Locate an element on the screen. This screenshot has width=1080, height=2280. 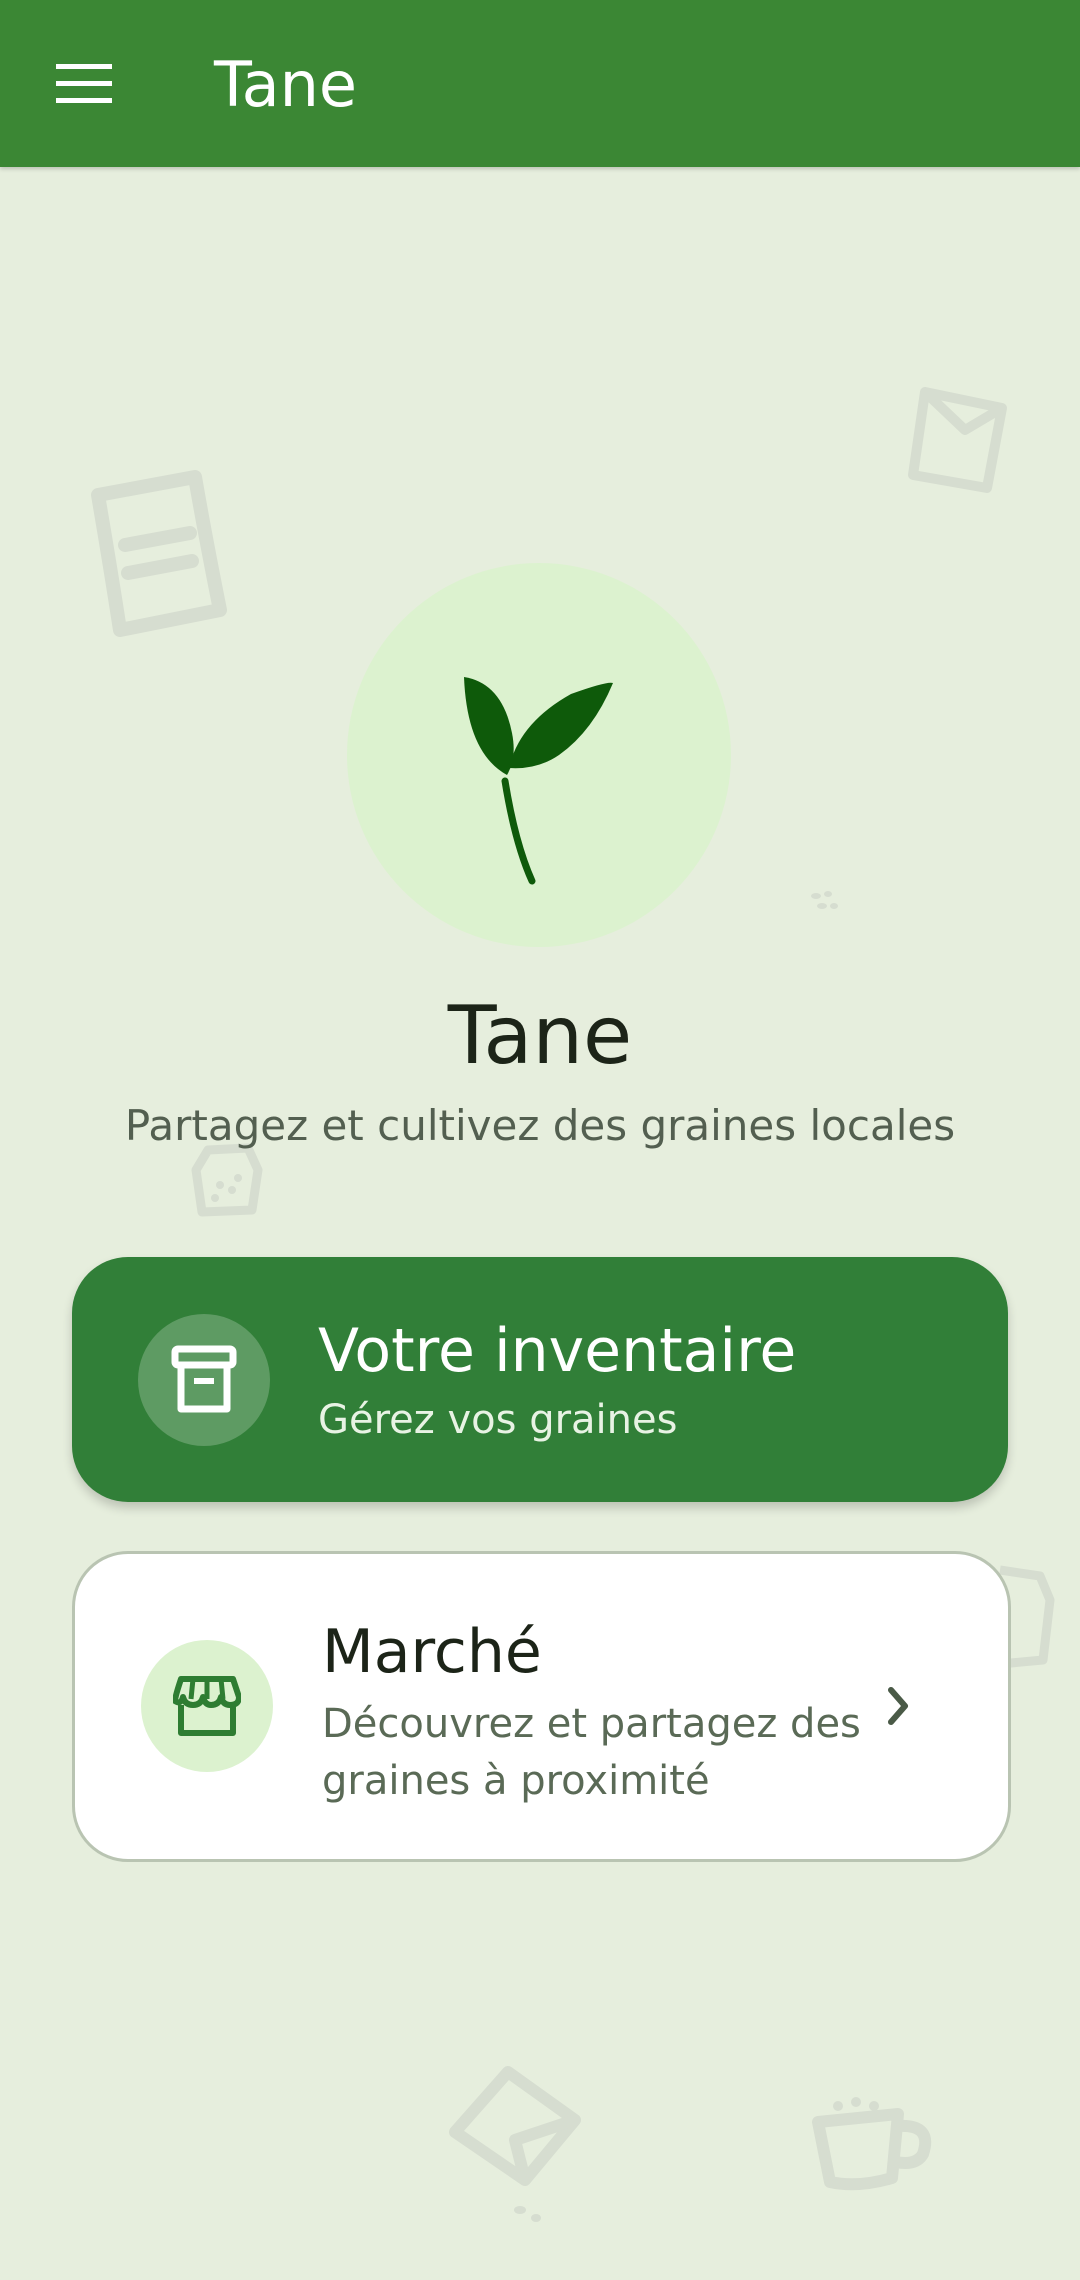
app-bar-title: Tane is located at coordinates (286, 84).